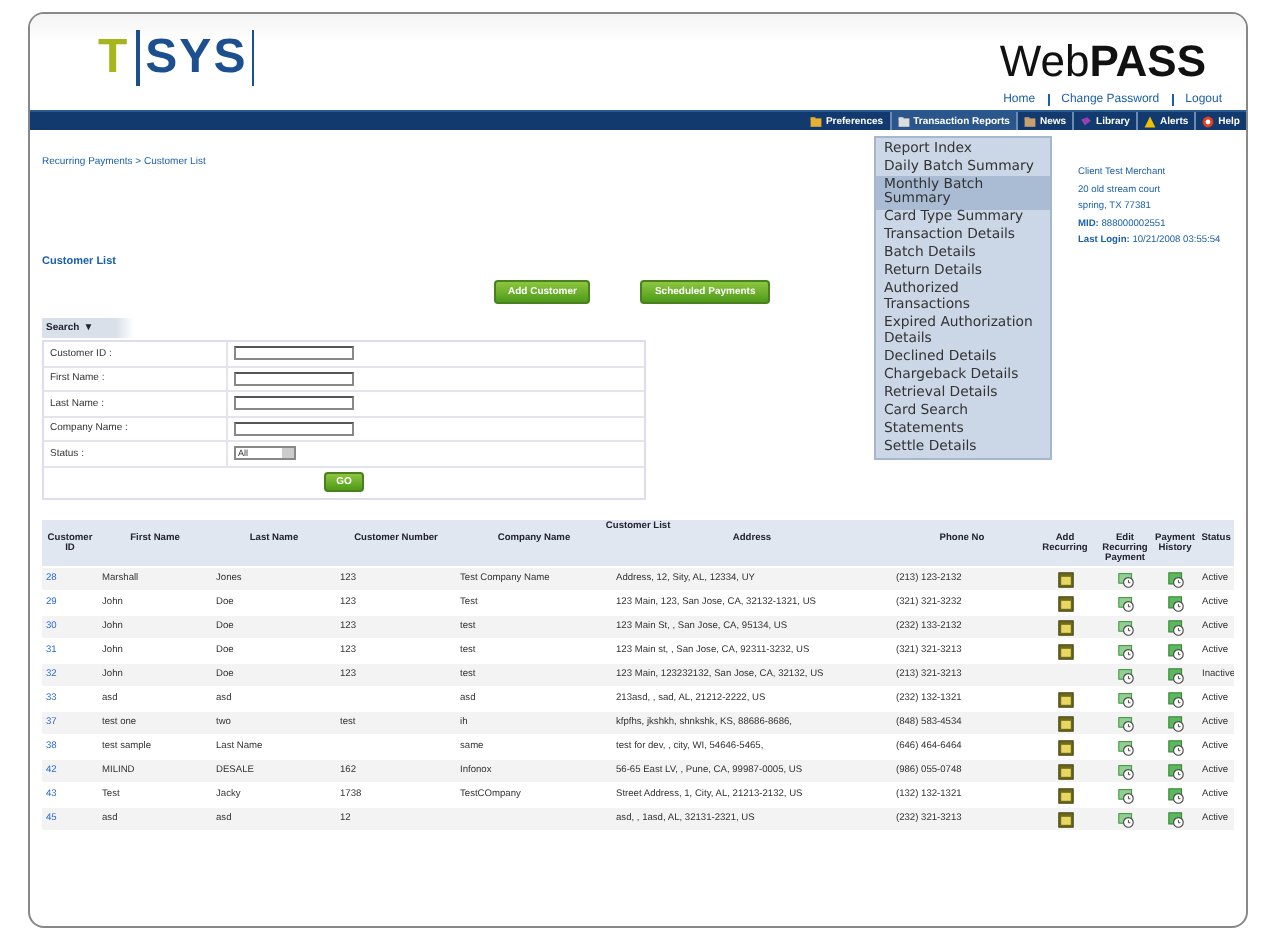 The image size is (1274, 936). I want to click on logo-wordmark: SYS, so click(196, 58).